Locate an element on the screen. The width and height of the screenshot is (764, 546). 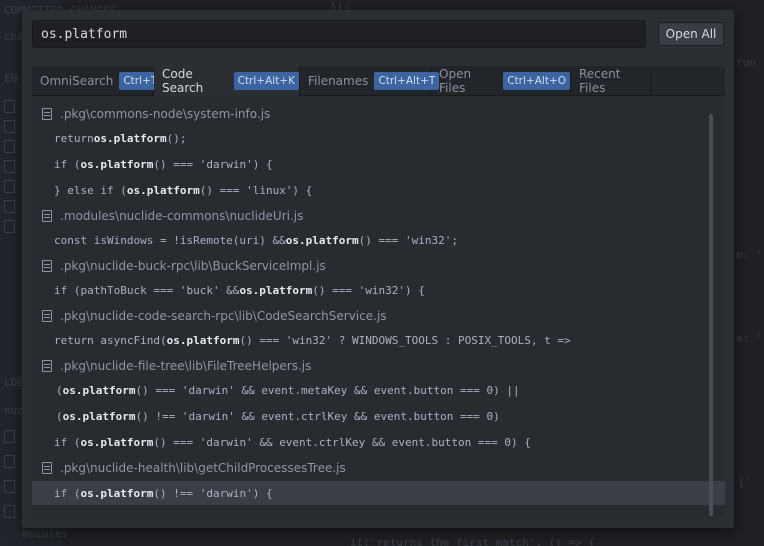
search-input: os.platform is located at coordinates (339, 34).